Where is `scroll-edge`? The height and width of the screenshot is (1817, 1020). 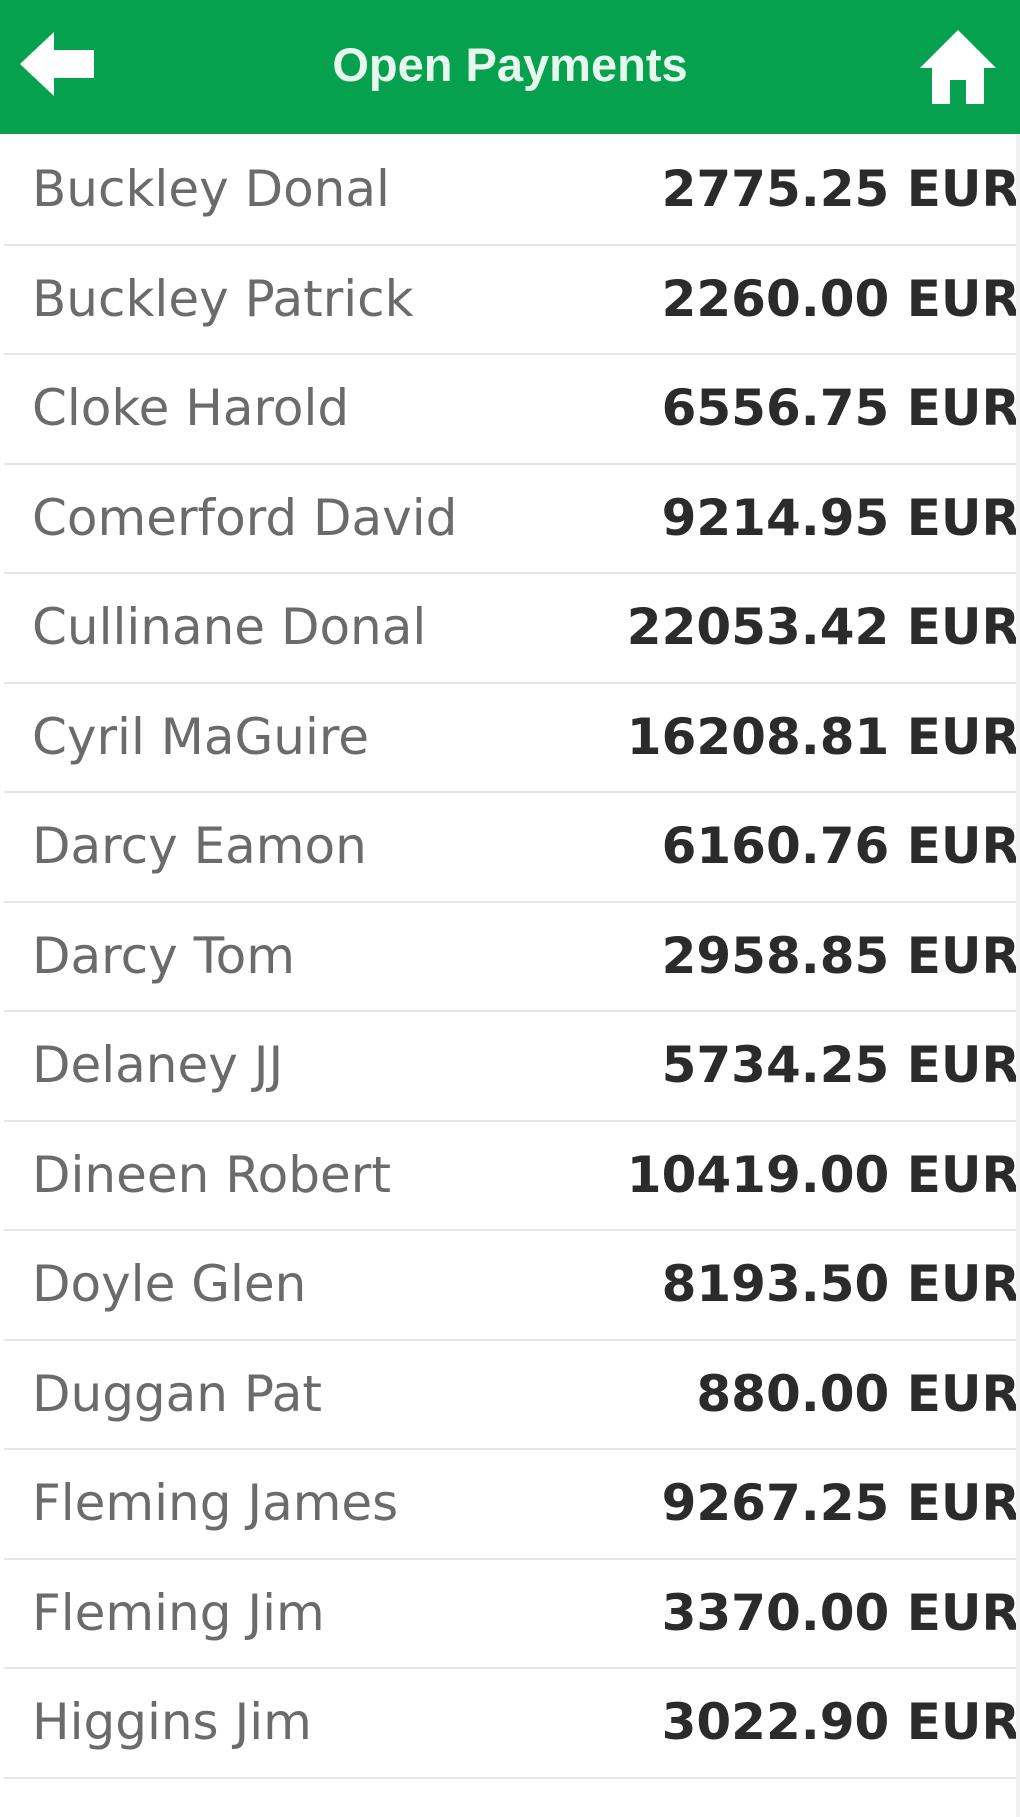 scroll-edge is located at coordinates (1018, 975).